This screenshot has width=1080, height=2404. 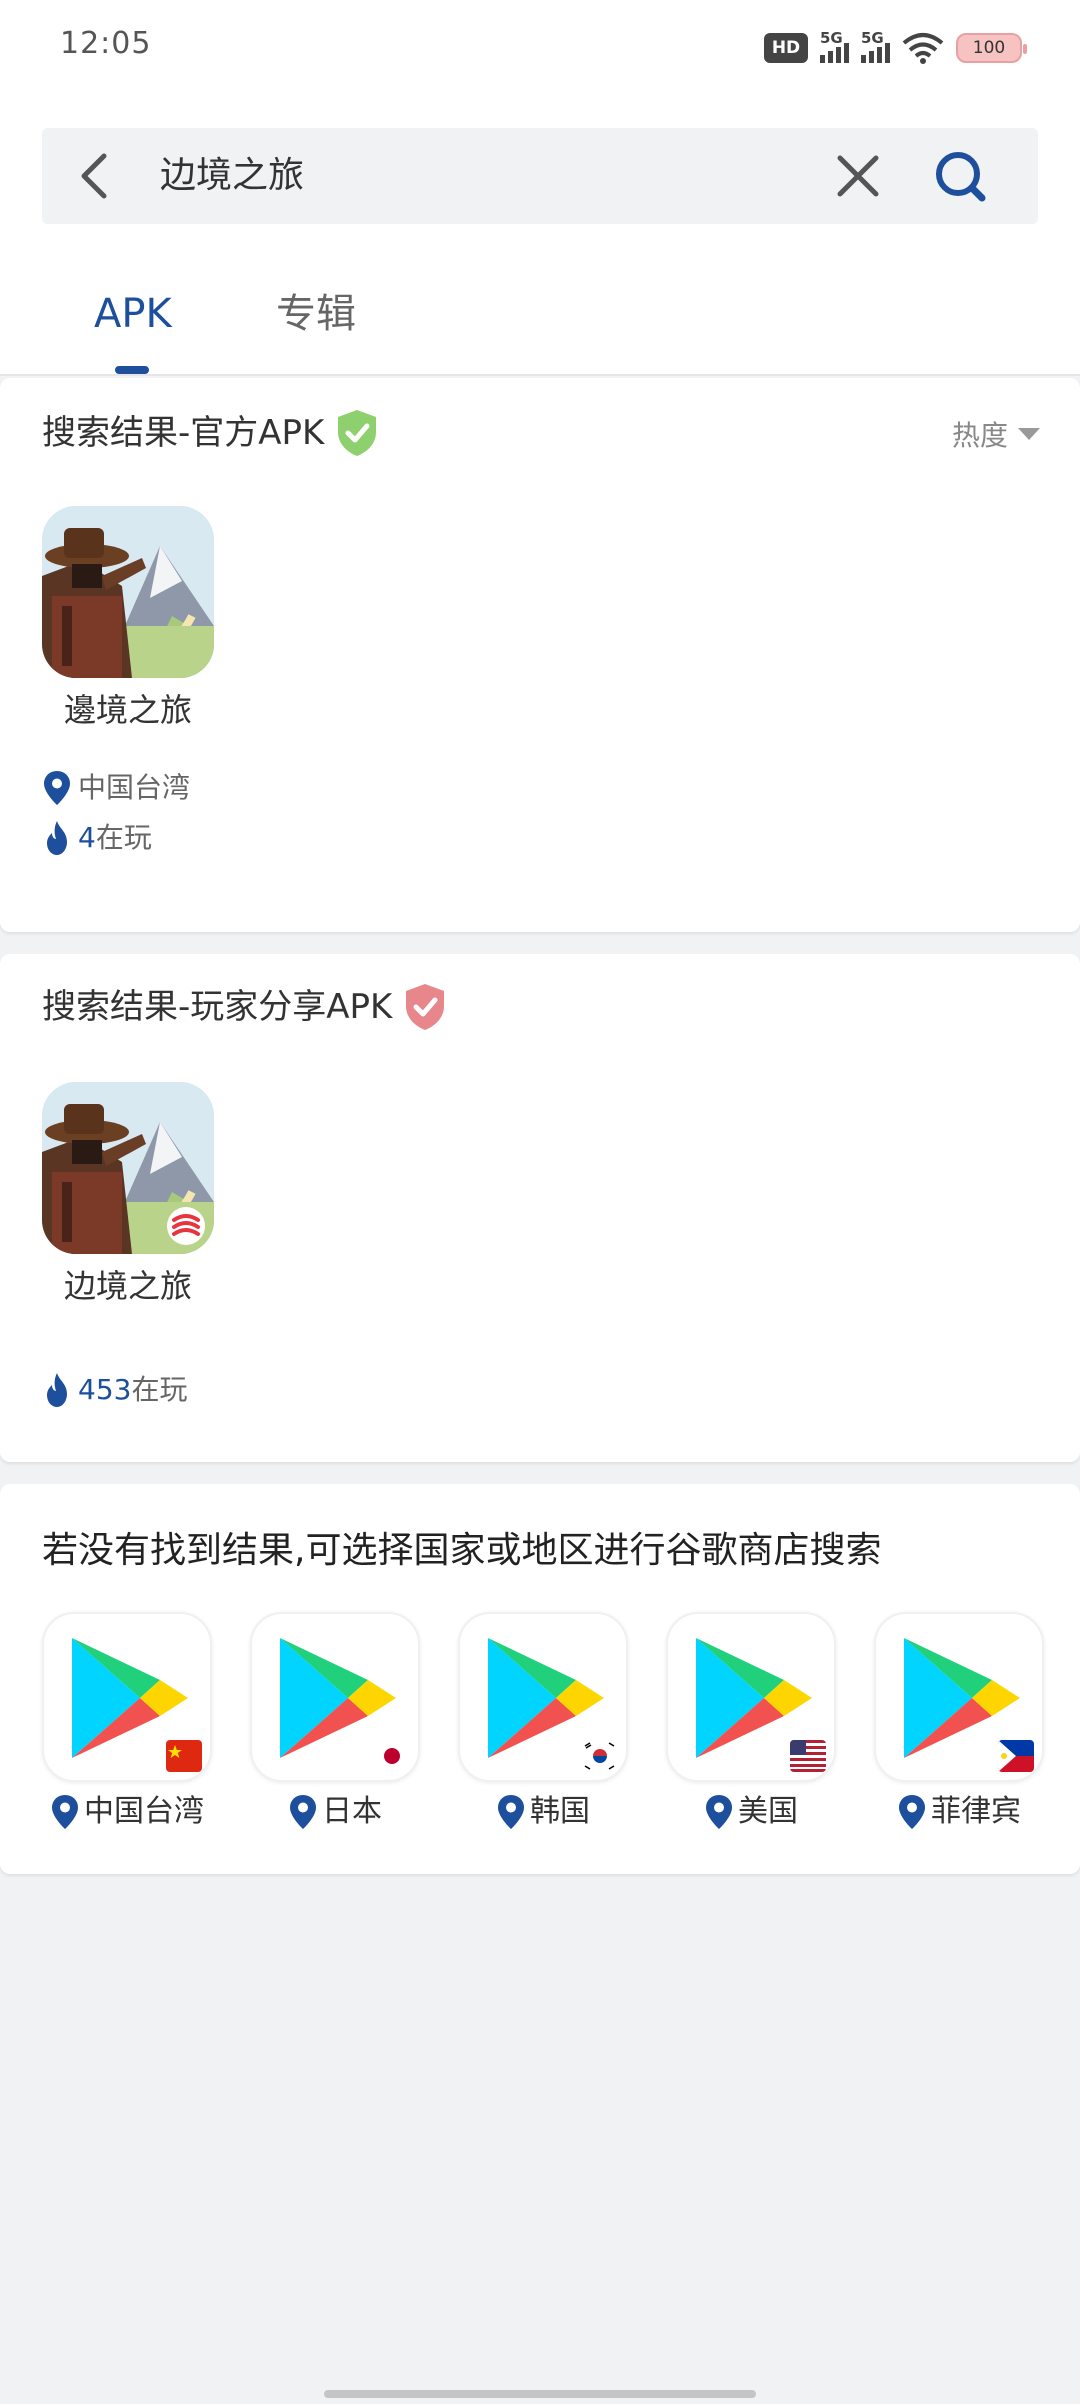 I want to click on store-item-korea: 韩国, so click(x=543, y=1723).